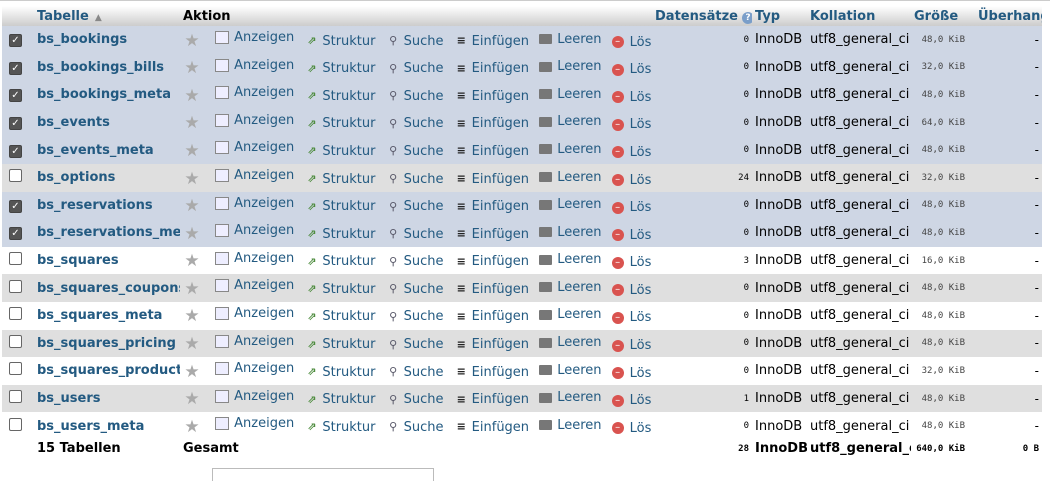 The width and height of the screenshot is (1050, 481). I want to click on table-name-link: bs_reservations, so click(95, 205).